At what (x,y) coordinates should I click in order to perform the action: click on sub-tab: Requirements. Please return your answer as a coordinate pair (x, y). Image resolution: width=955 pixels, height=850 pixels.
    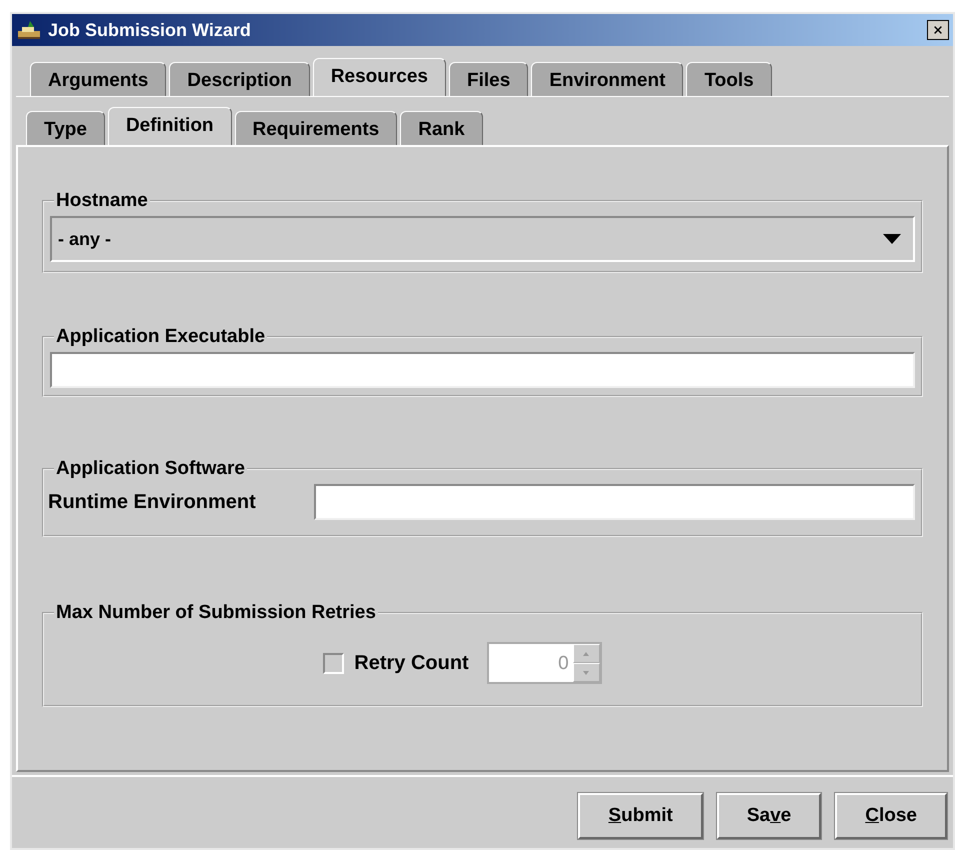
    Looking at the image, I should click on (316, 128).